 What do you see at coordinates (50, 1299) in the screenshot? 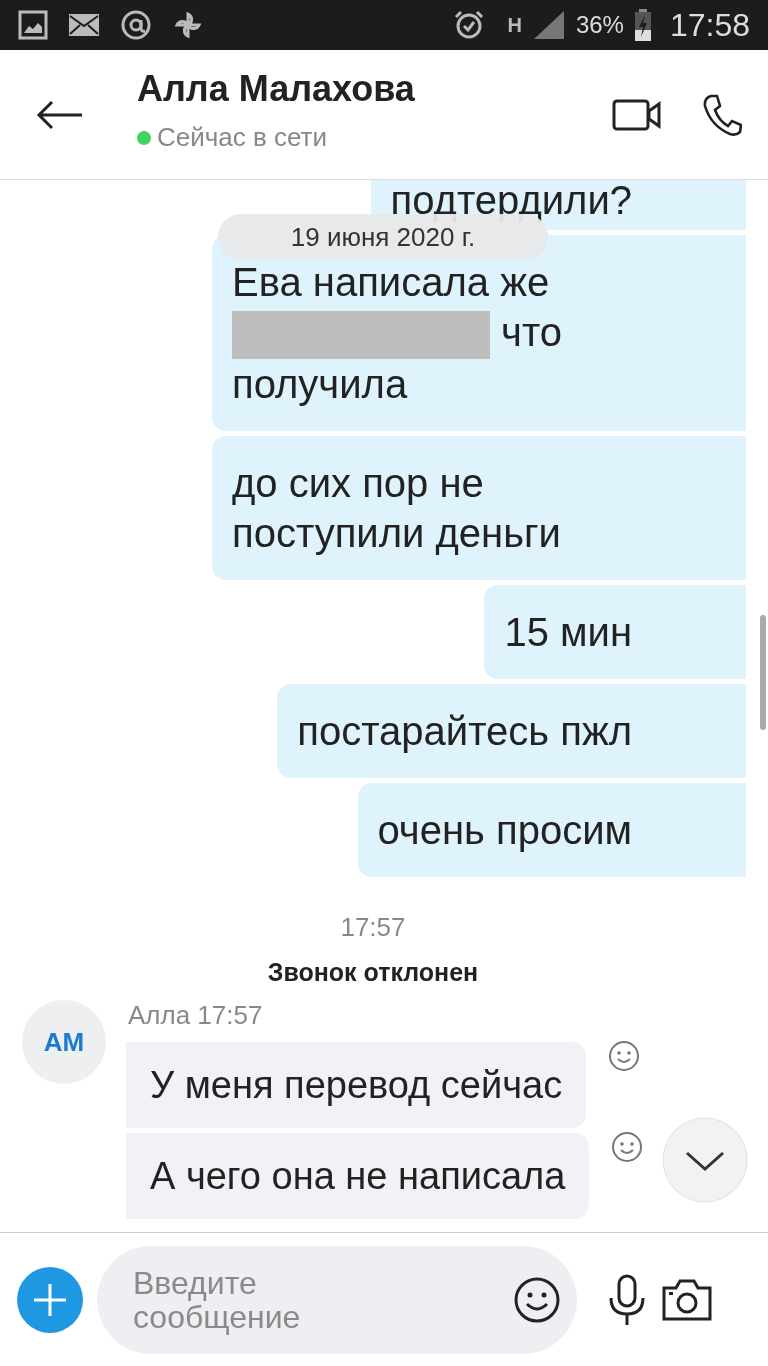
I see `add-button` at bounding box center [50, 1299].